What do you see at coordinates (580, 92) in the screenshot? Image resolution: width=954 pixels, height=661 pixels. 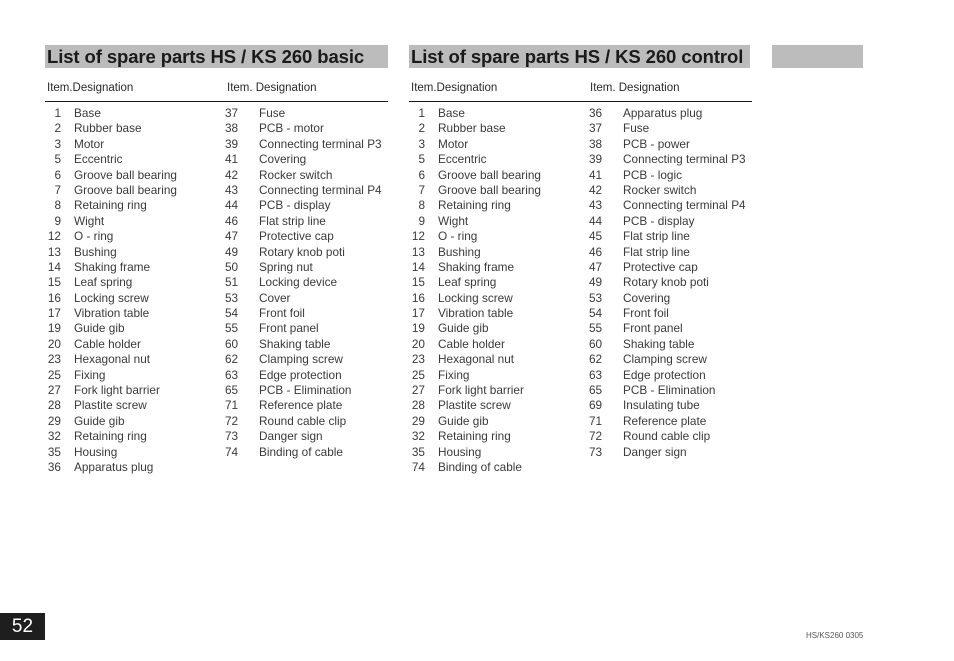 I see `table-header: Item.Designation Item. Designation` at bounding box center [580, 92].